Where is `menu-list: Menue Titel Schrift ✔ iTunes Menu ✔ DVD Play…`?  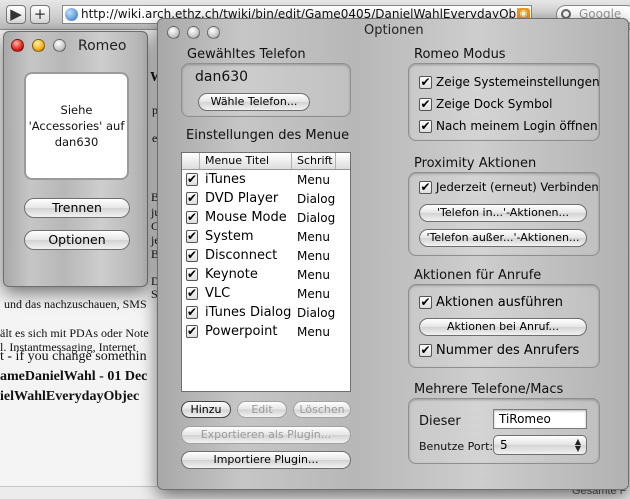
menu-list: Menue Titel Schrift ✔ iTunes Menu ✔ DVD Play… is located at coordinates (266, 272).